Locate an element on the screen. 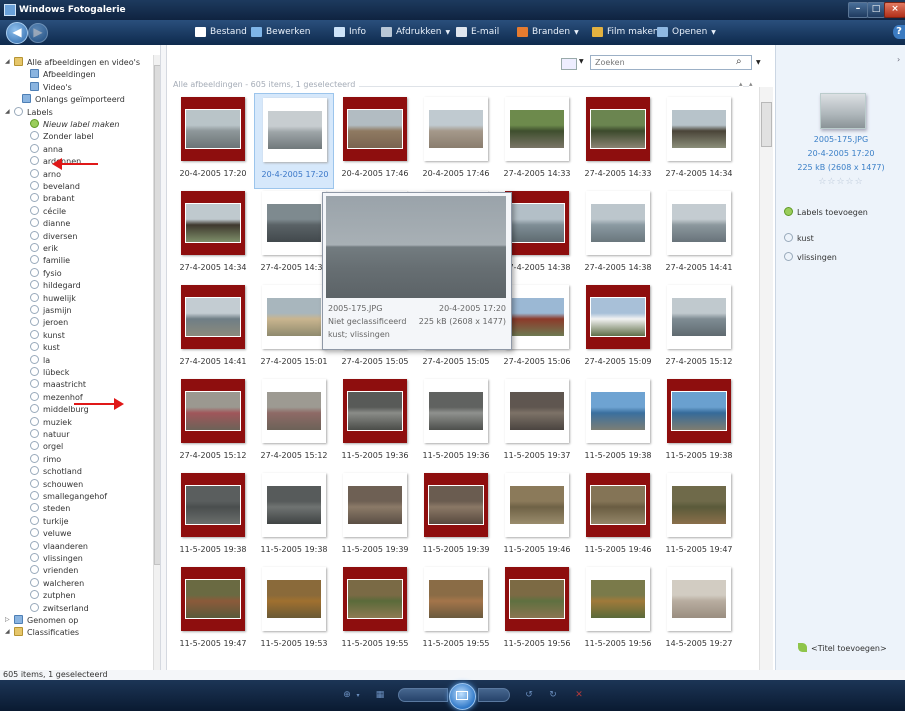  photo-thumbnail: 11-5-2005 19:47 is located at coordinates (699, 517).